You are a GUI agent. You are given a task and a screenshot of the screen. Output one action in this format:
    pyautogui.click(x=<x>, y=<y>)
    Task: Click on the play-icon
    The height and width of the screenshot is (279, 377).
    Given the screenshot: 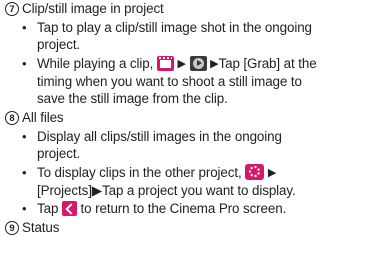 What is the action you would take?
    pyautogui.click(x=198, y=63)
    